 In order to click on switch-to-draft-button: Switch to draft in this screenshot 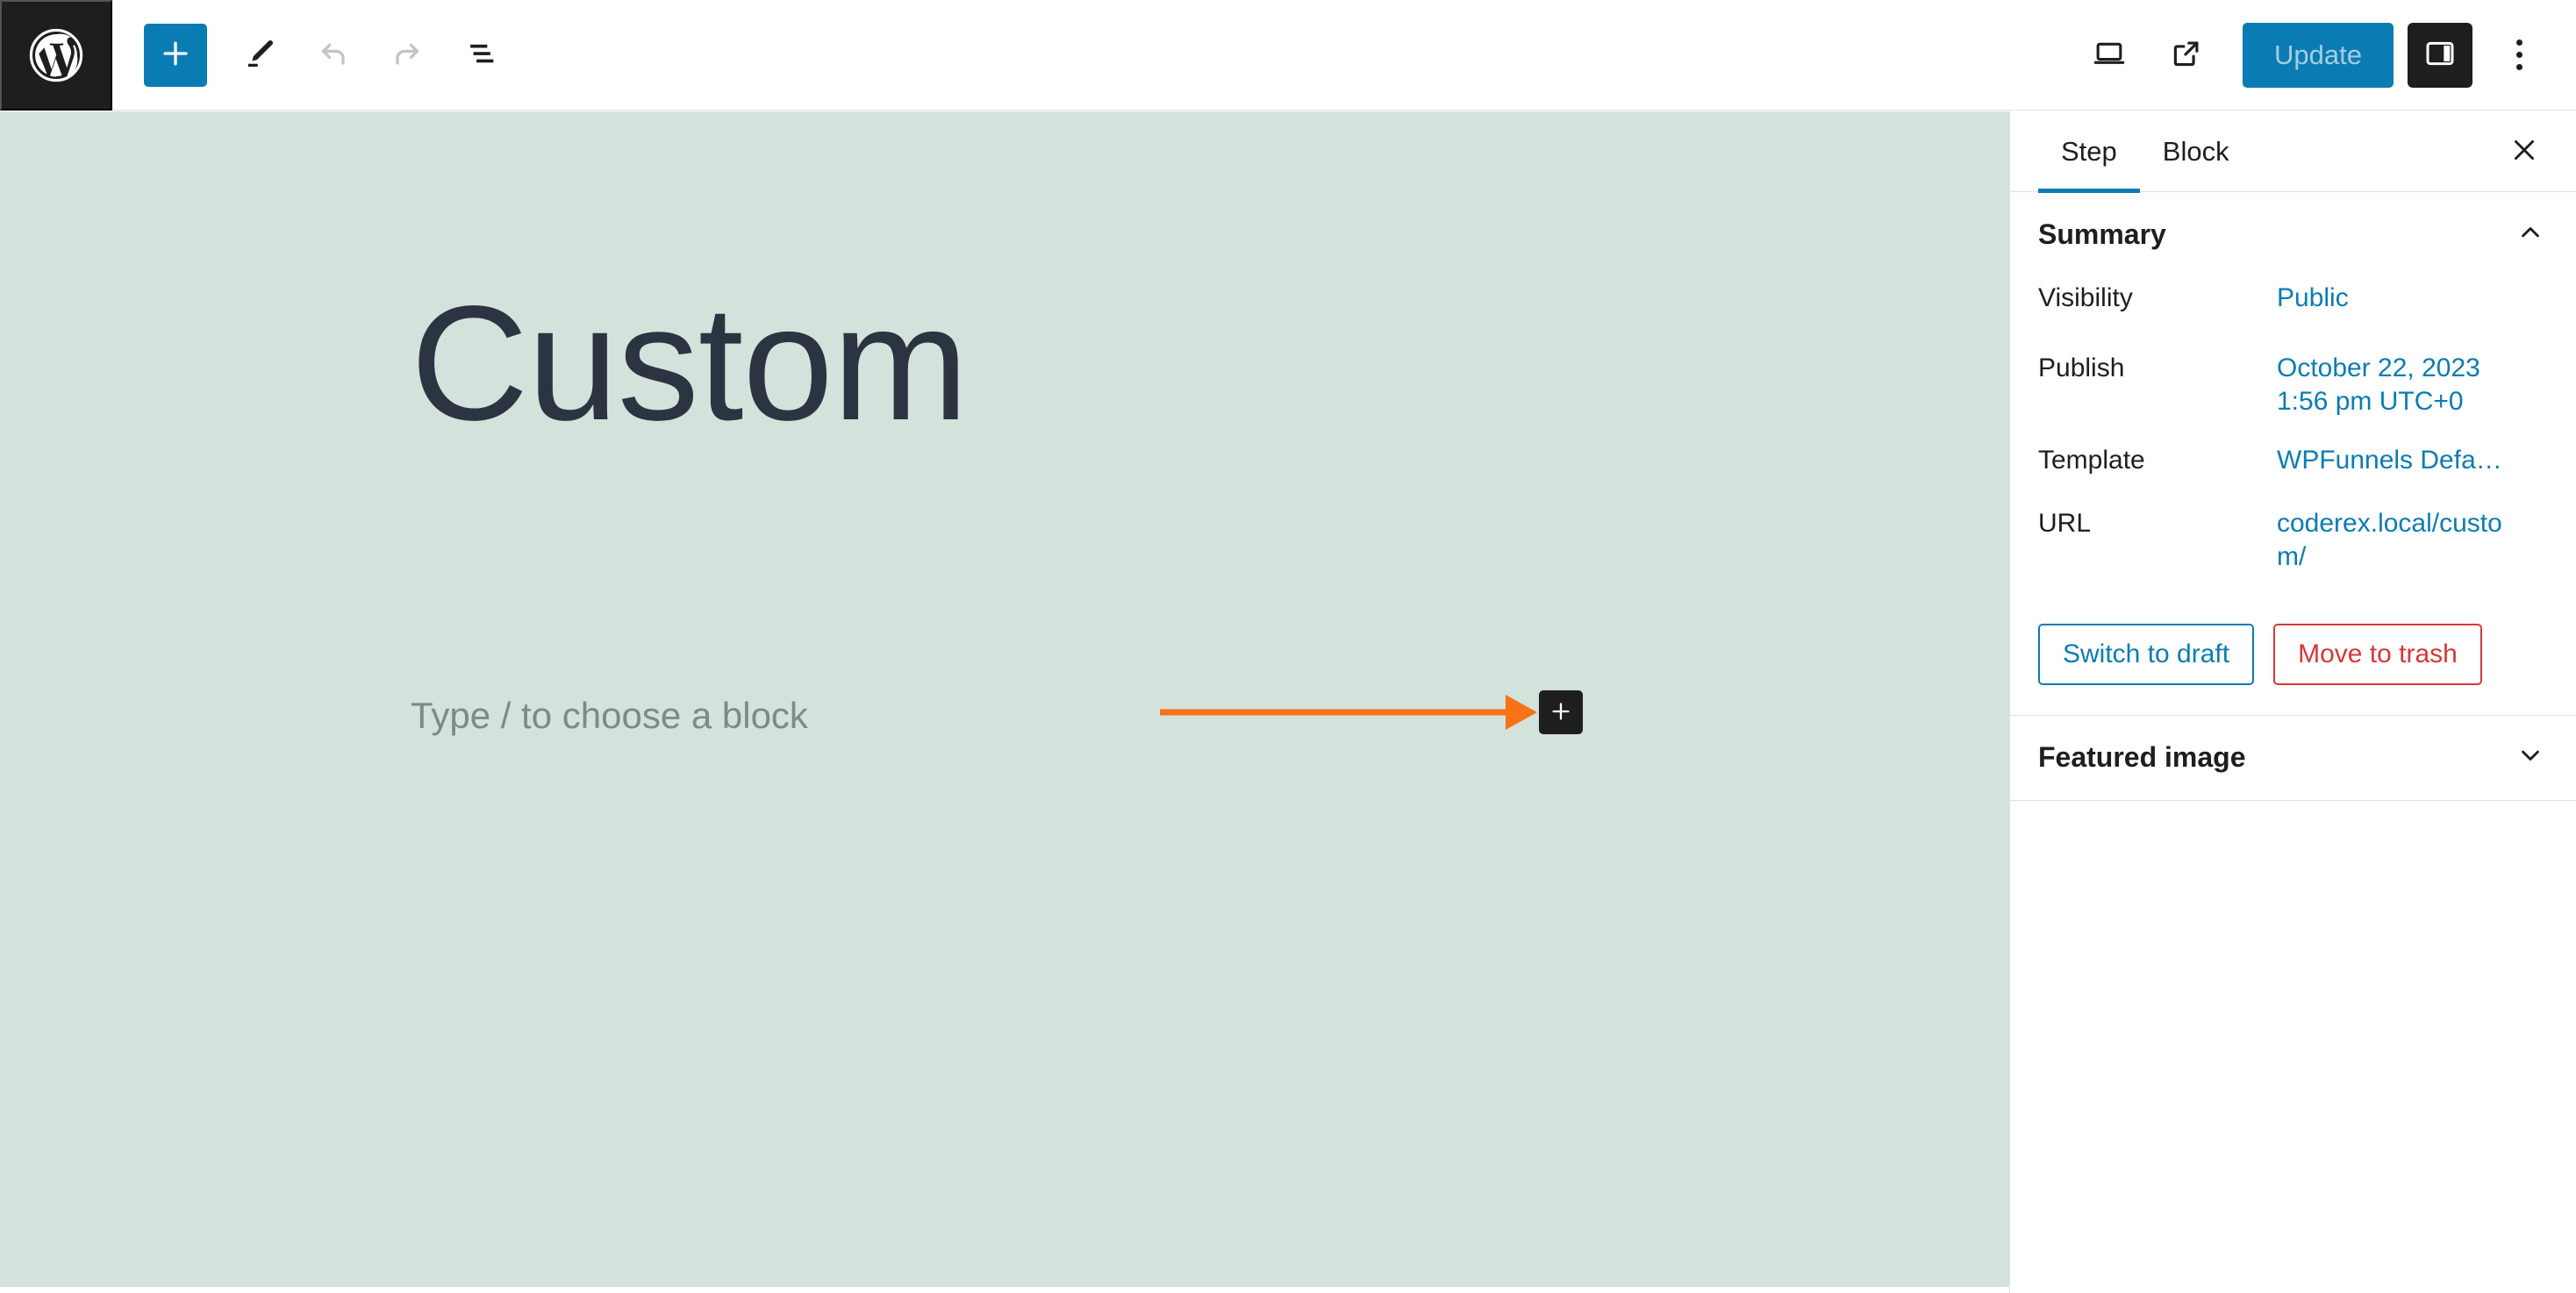, I will do `click(2146, 654)`.